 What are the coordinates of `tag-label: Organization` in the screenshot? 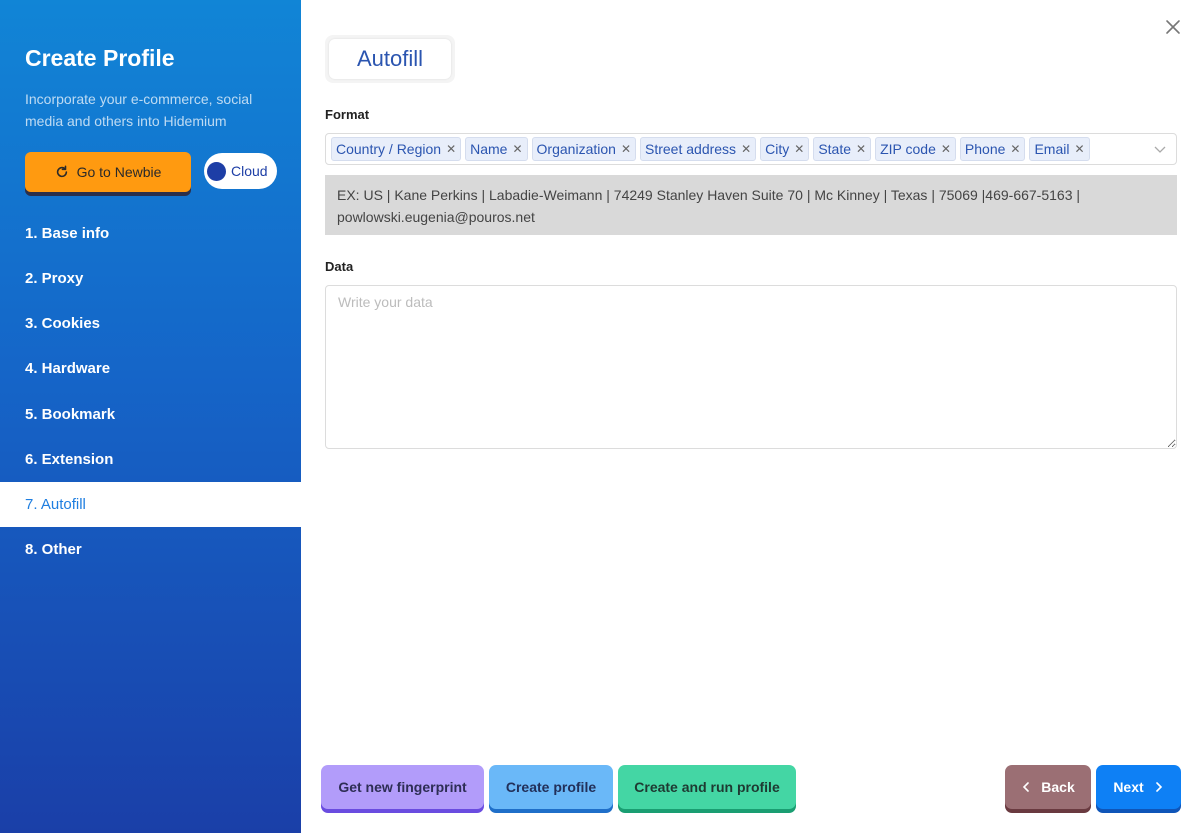 It's located at (576, 149).